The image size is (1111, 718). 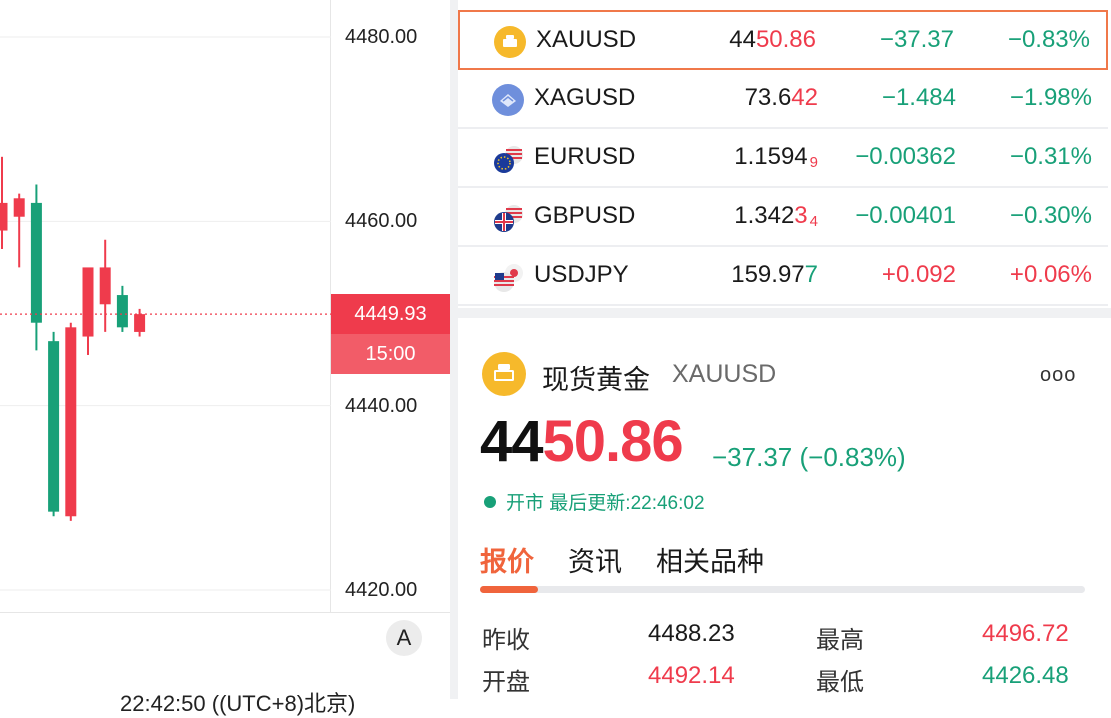 I want to click on y-tick: 4420.00, so click(x=381, y=590).